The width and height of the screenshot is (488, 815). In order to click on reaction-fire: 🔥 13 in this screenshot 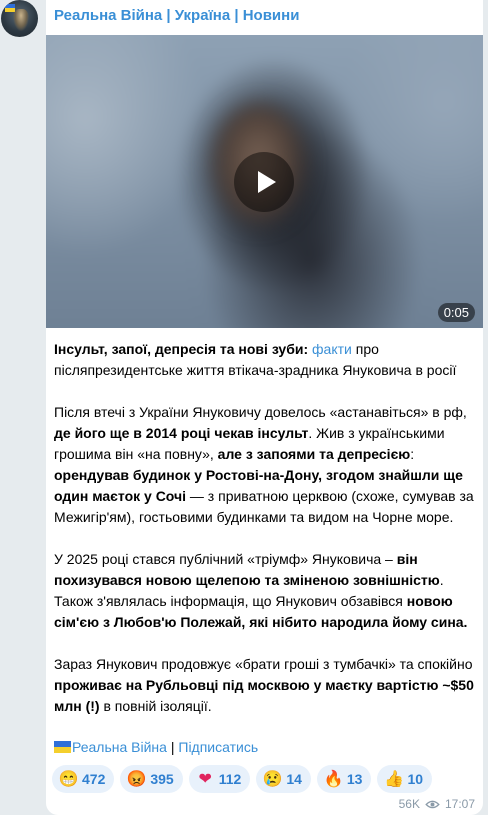, I will do `click(344, 779)`.